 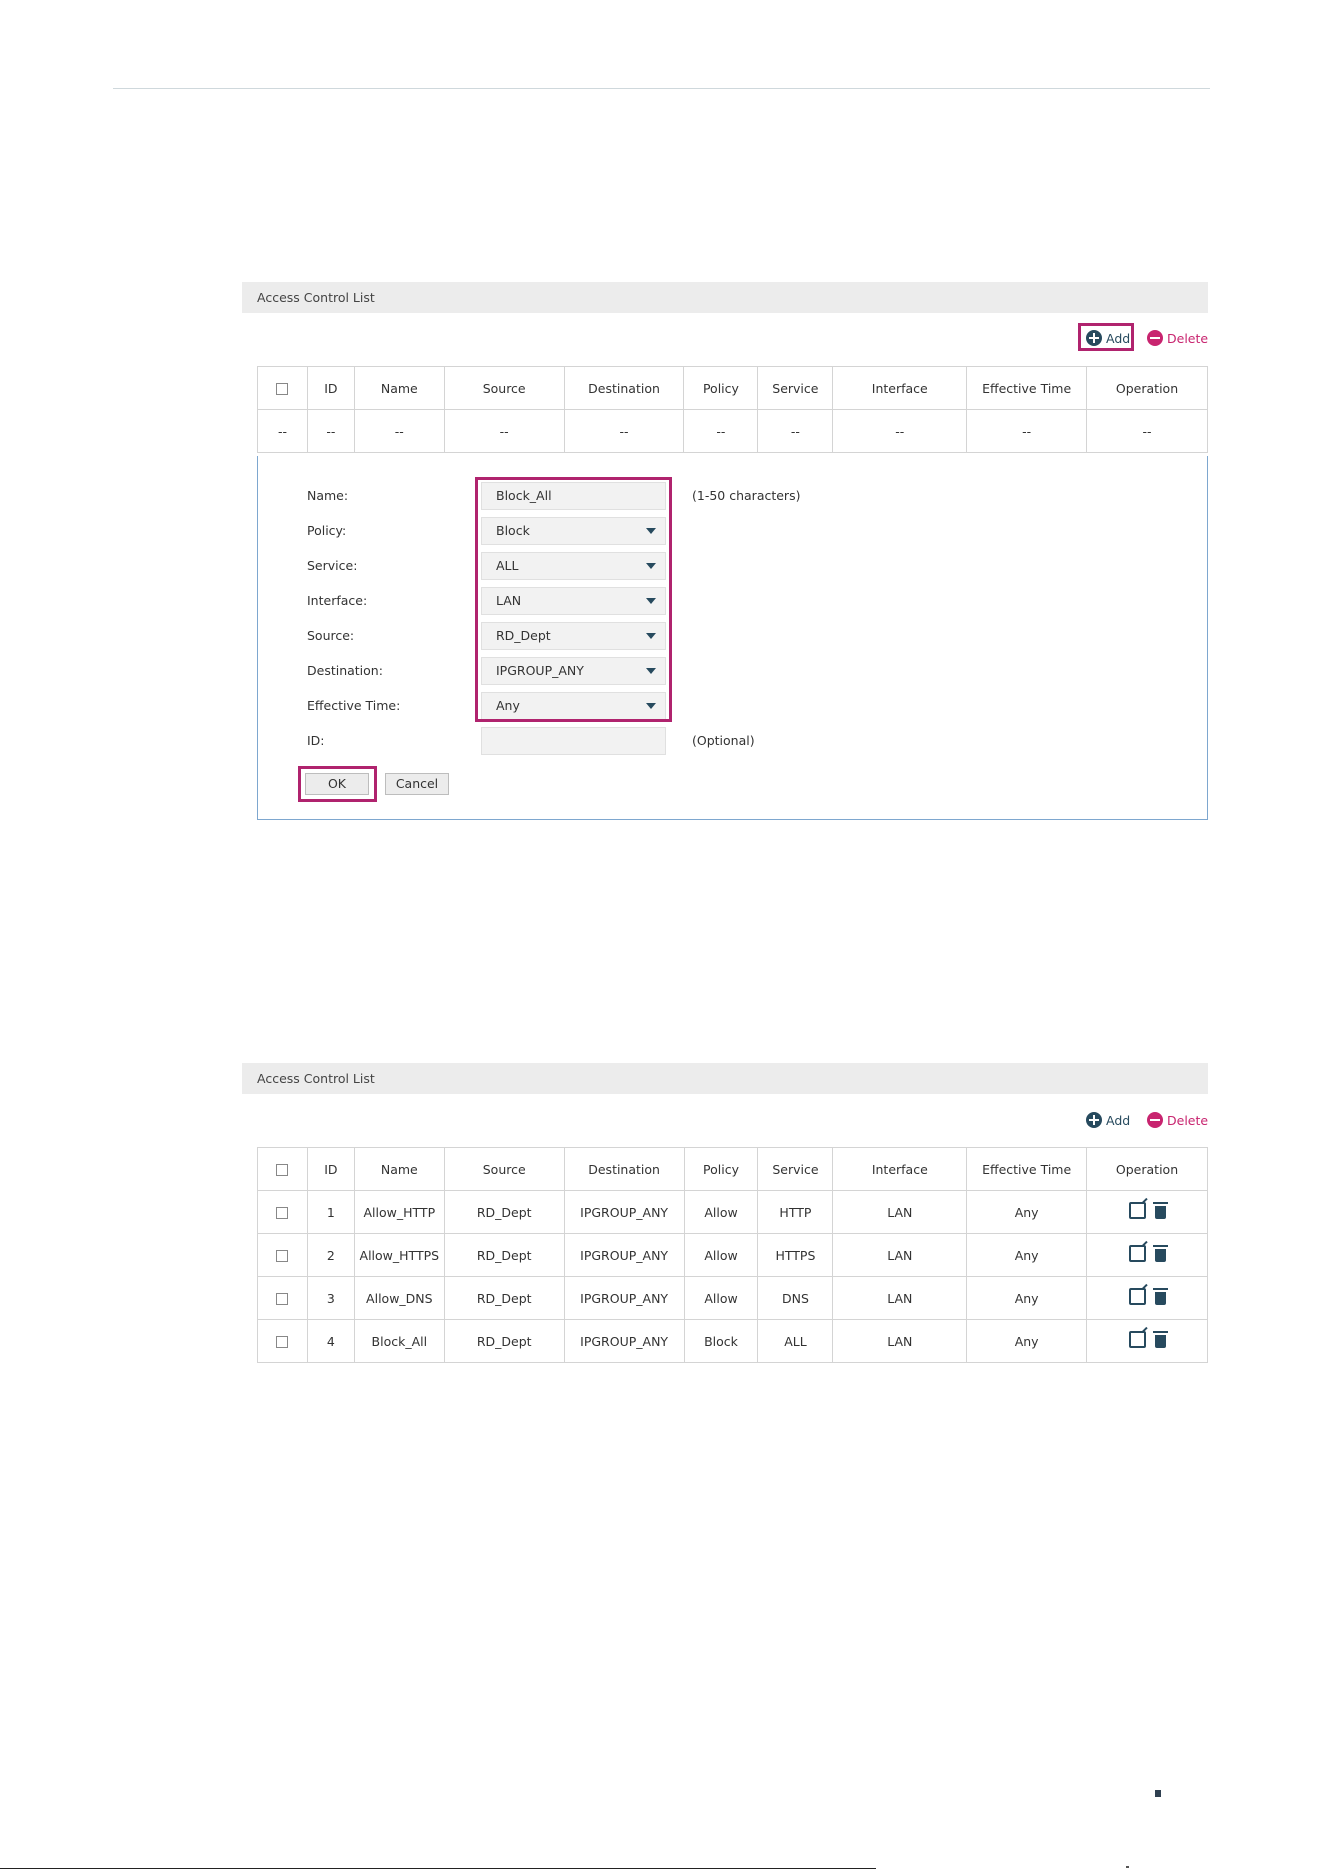 I want to click on page-marker, so click(x=1158, y=1793).